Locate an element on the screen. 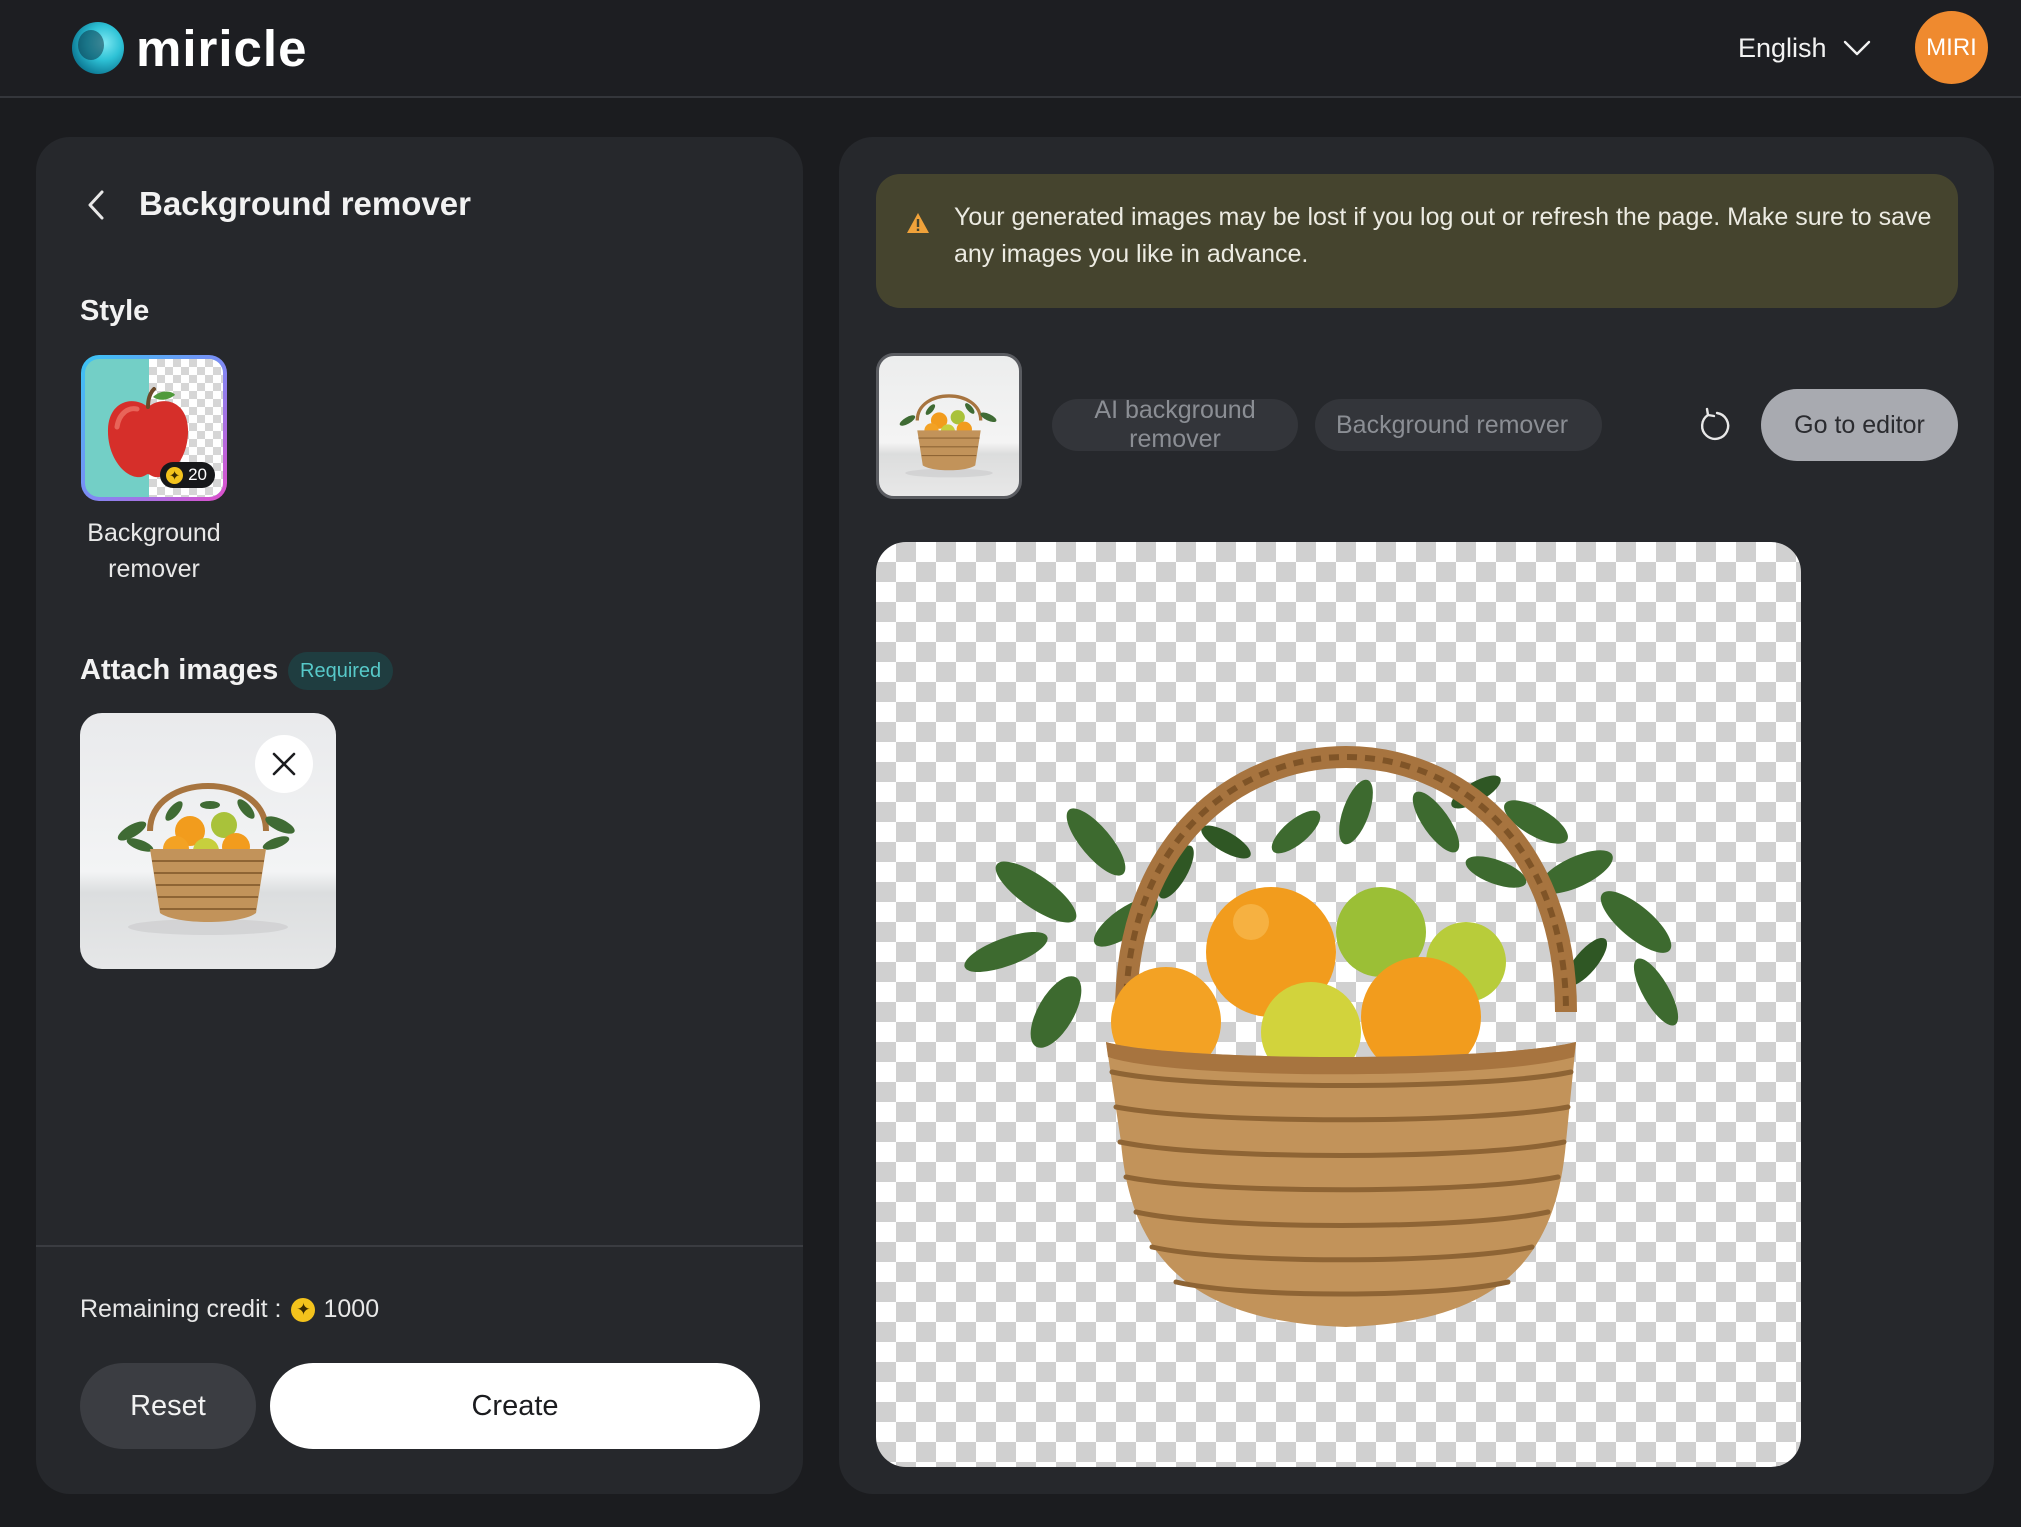 The width and height of the screenshot is (2021, 1530). chevron-down-icon is located at coordinates (1856, 48).